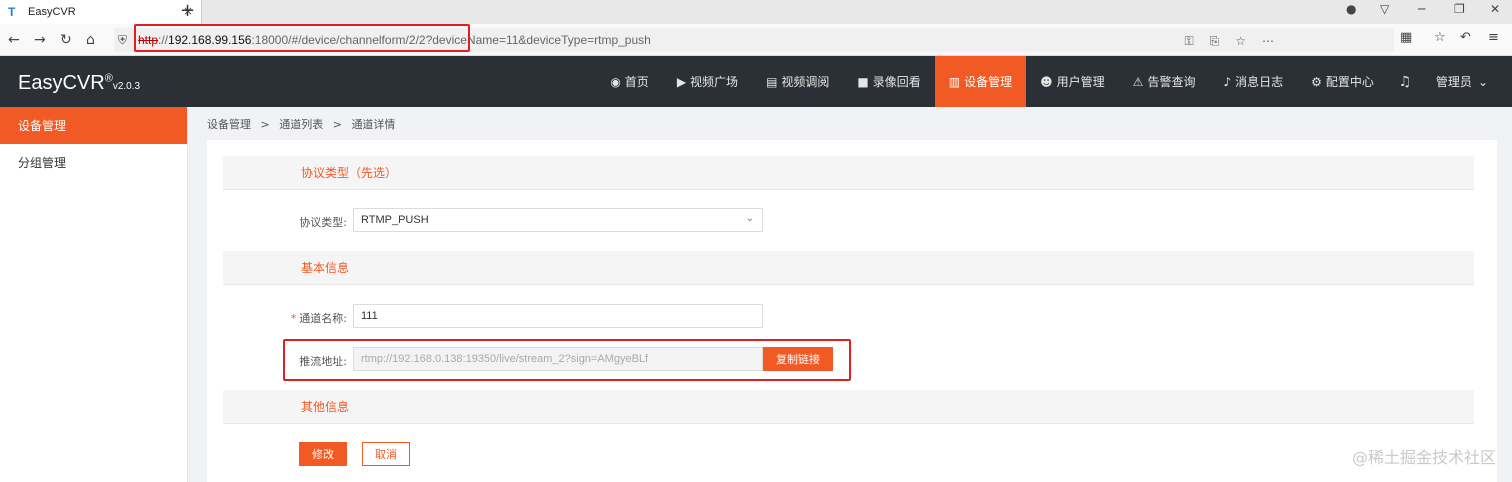 The width and height of the screenshot is (1512, 482). I want to click on security-shield-icon: ⛨, so click(122, 40).